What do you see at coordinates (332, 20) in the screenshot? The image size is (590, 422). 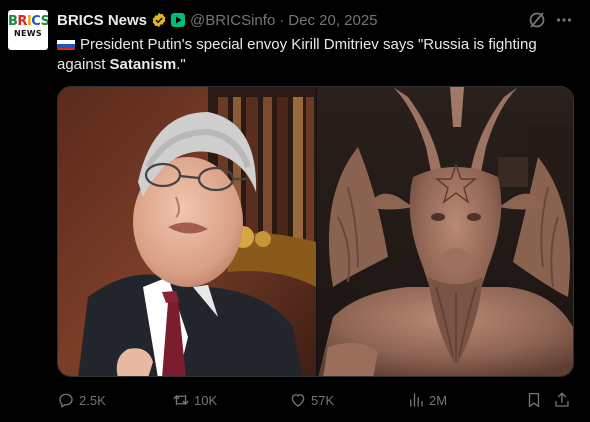 I see `post-date: Dec 20, 2025` at bounding box center [332, 20].